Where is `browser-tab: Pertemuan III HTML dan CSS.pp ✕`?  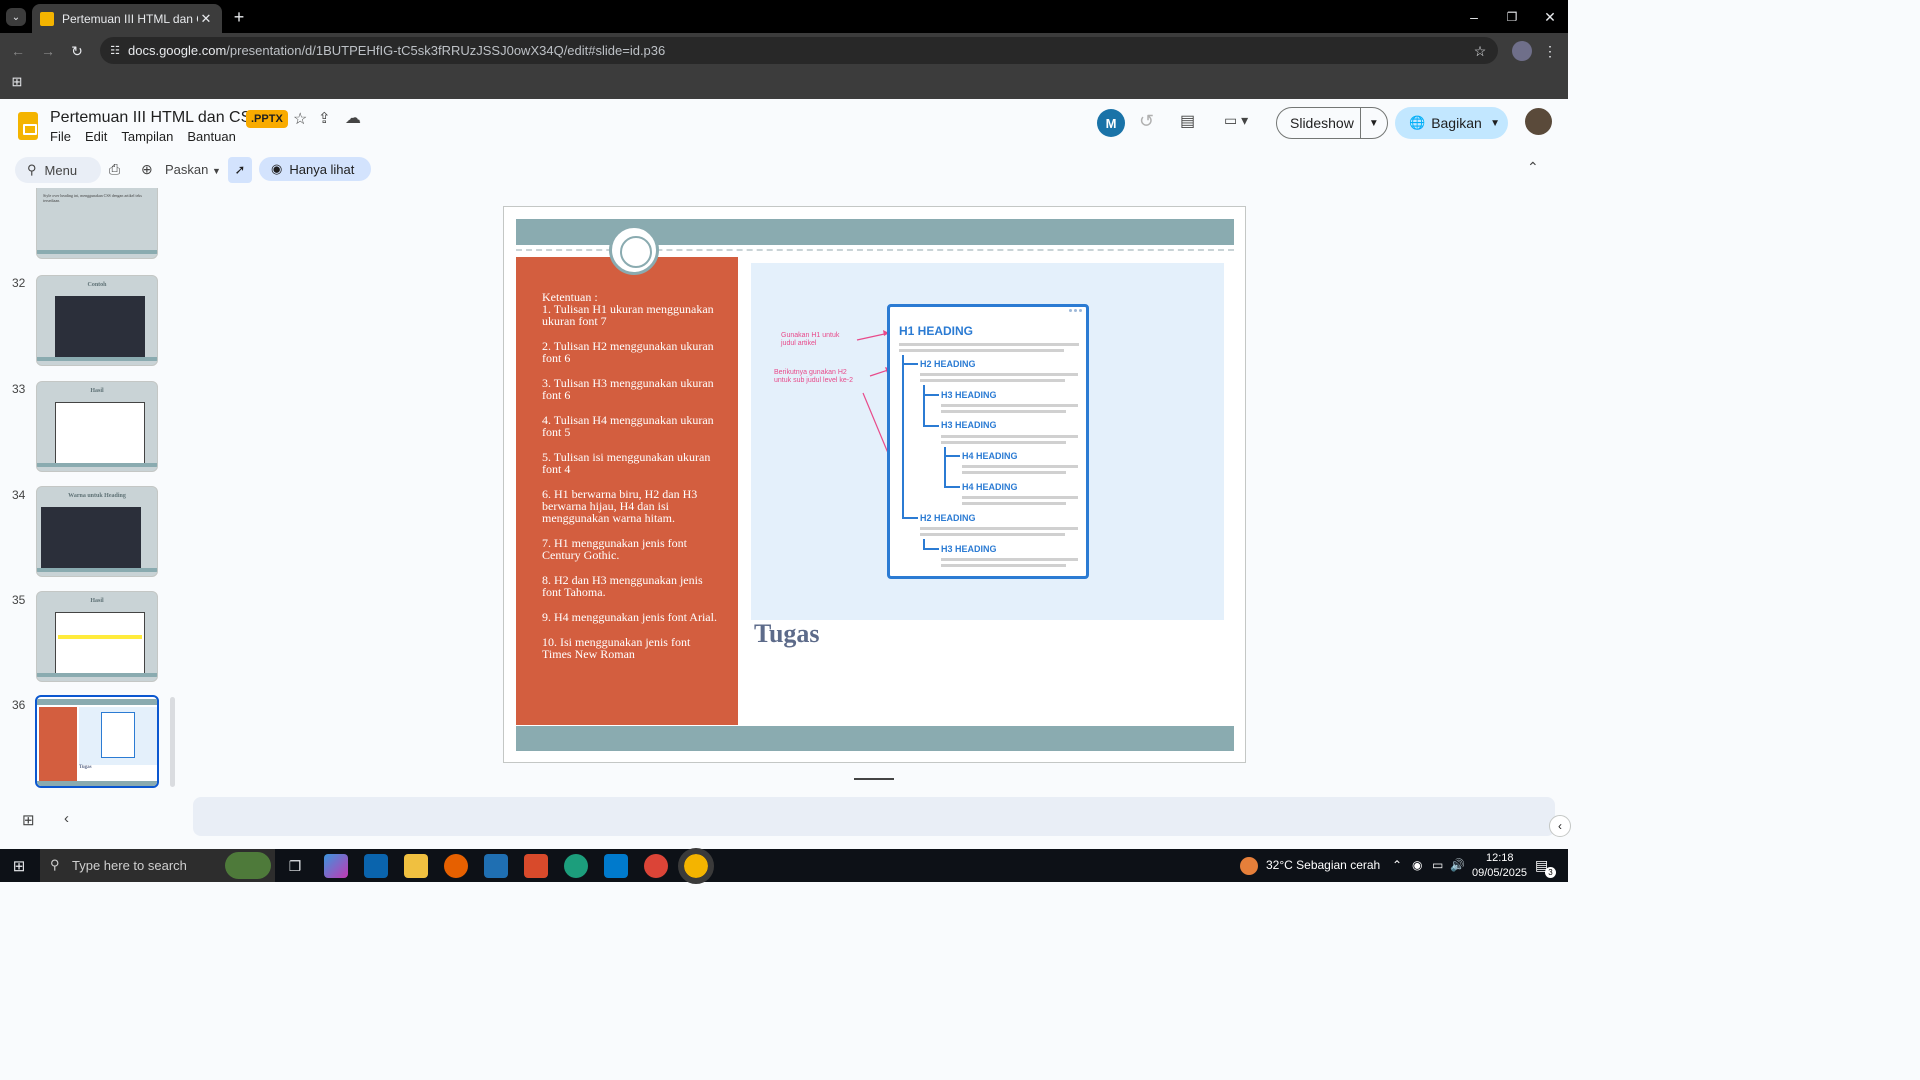 browser-tab: Pertemuan III HTML dan CSS.pp ✕ is located at coordinates (127, 18).